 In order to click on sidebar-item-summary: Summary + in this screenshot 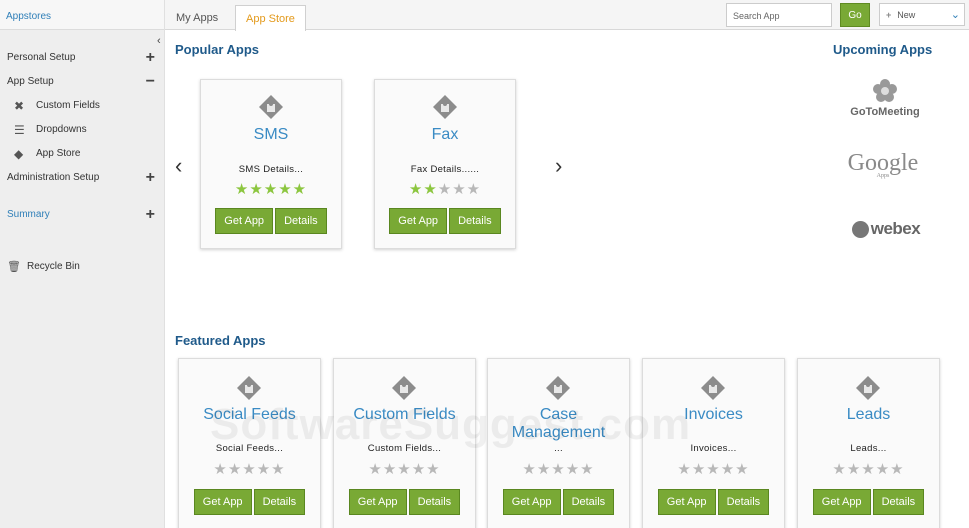, I will do `click(82, 215)`.